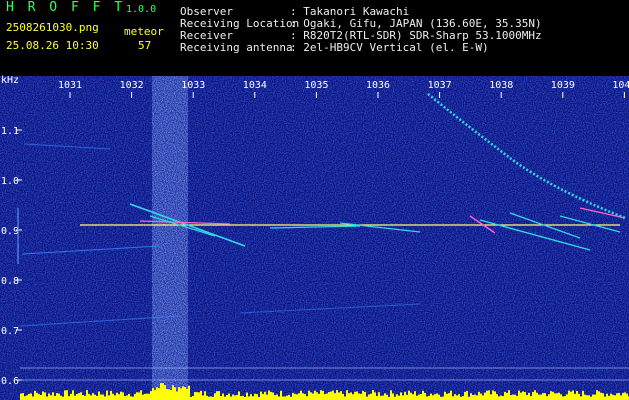  What do you see at coordinates (52, 27) in the screenshot?
I see `file-name: 2508261030.png` at bounding box center [52, 27].